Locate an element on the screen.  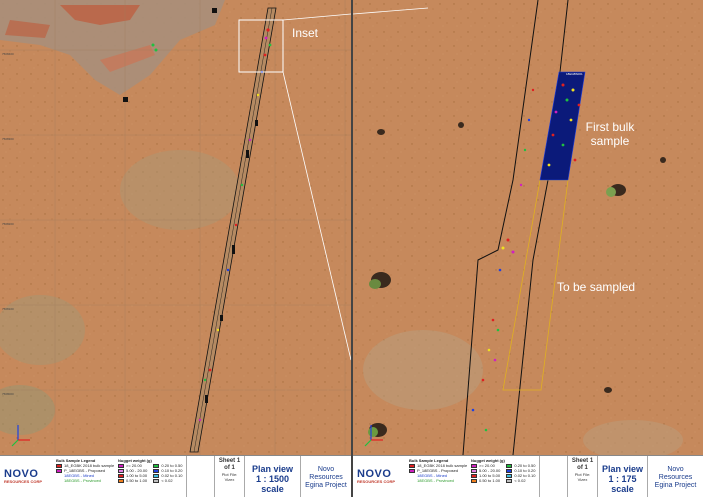
scale-bar-icon is located at coordinates (200, 492).